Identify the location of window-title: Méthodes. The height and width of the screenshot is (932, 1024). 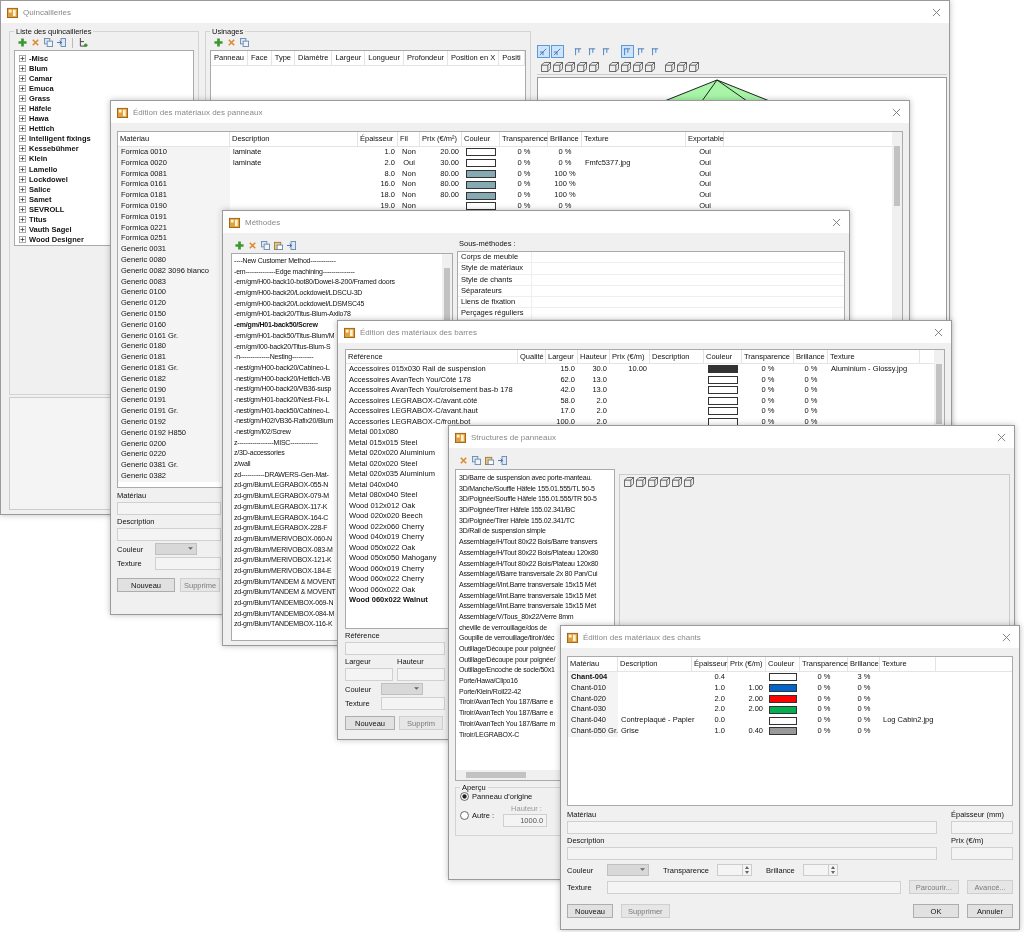
(263, 222).